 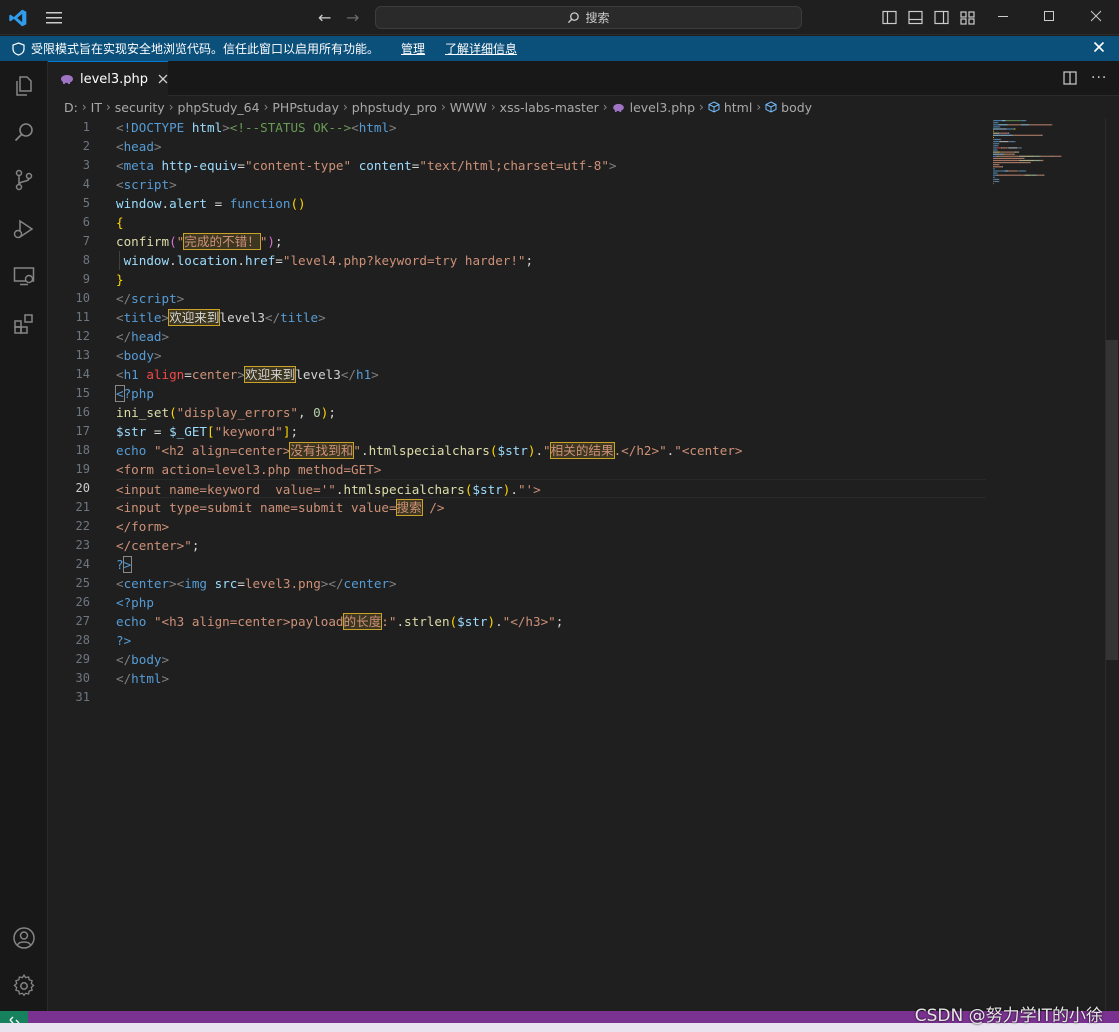 What do you see at coordinates (140, 107) in the screenshot?
I see `breadcrumb-item: security` at bounding box center [140, 107].